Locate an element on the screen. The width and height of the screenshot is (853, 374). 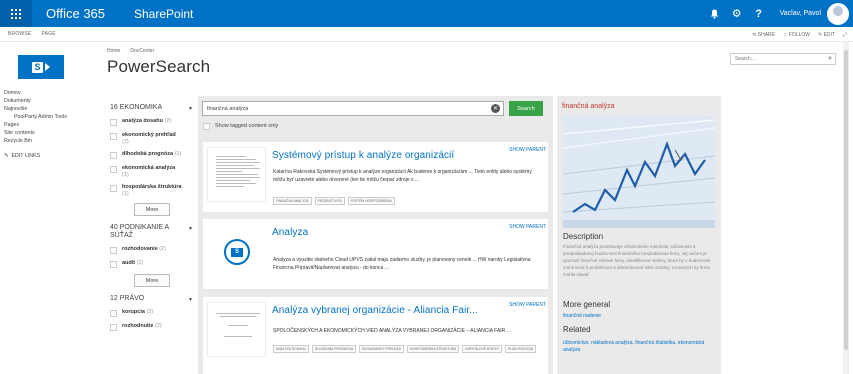
logo-arrow-icon is located at coordinates (47, 67).